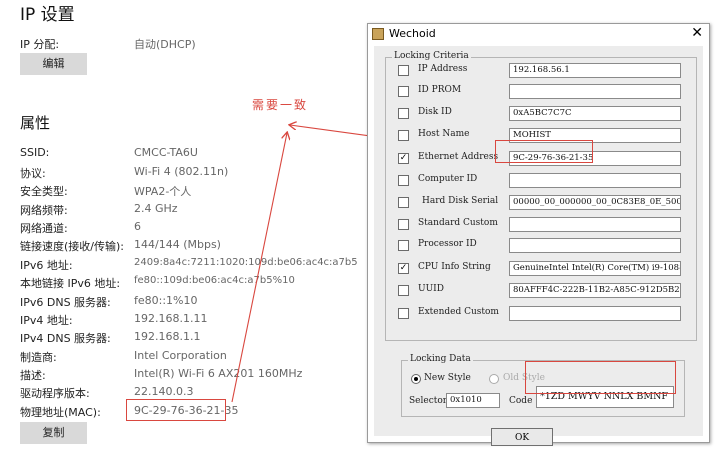 The height and width of the screenshot is (461, 725). What do you see at coordinates (70, 283) in the screenshot?
I see `property-label: 本地链接 IPv6 地址:` at bounding box center [70, 283].